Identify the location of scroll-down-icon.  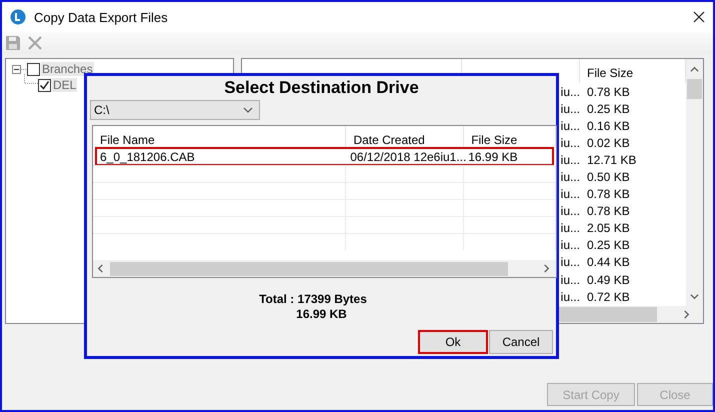
(694, 296).